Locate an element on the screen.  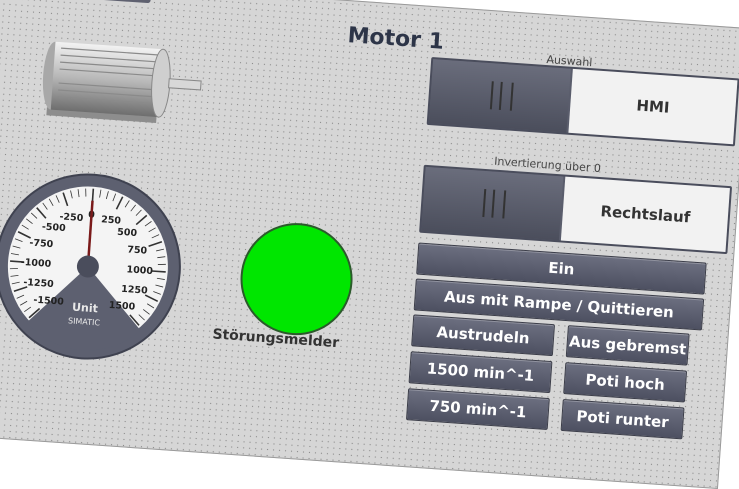
gauge-tick-label: -1000 is located at coordinates (35, 263).